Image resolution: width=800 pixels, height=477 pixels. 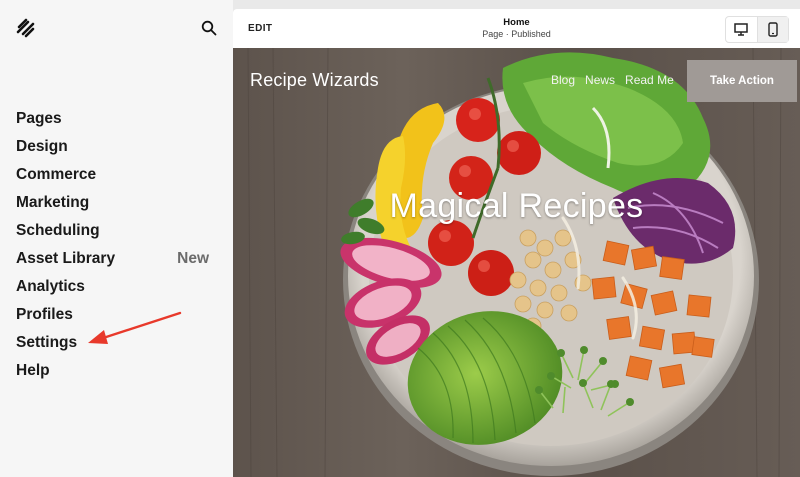 I want to click on sidebar-item-label: Asset Library, so click(x=66, y=258).